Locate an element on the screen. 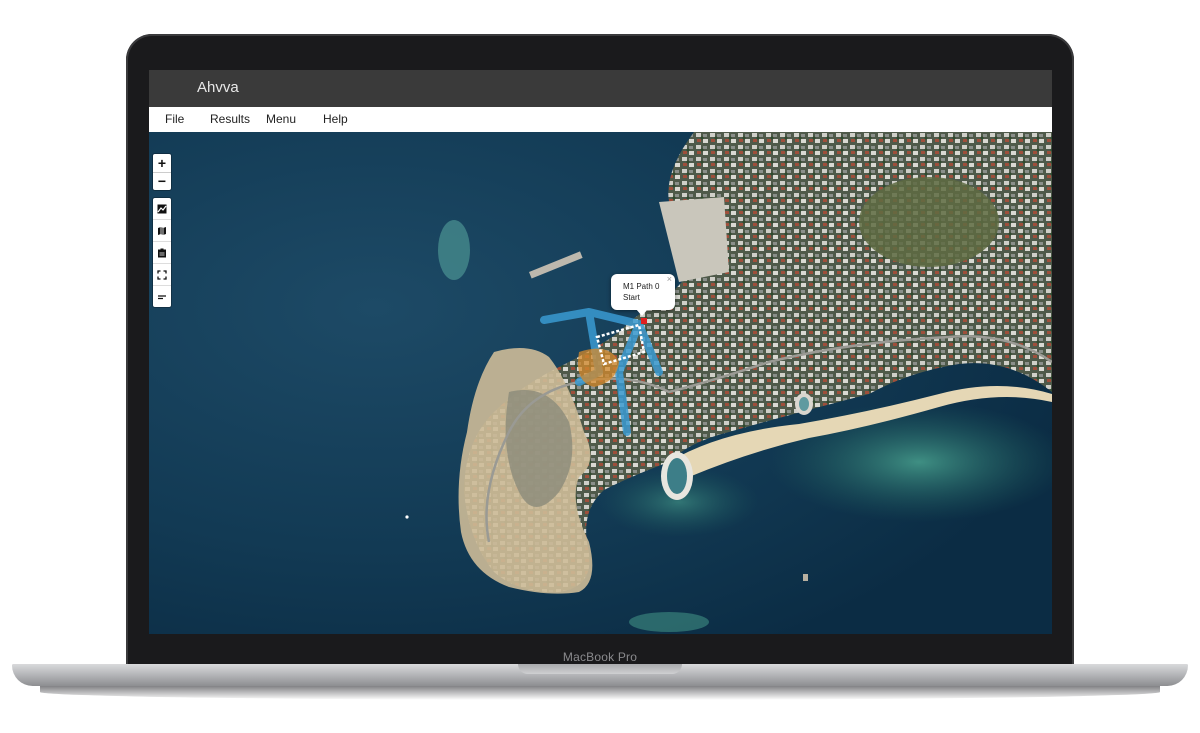 This screenshot has width=1200, height=733. hill-area is located at coordinates (929, 222).